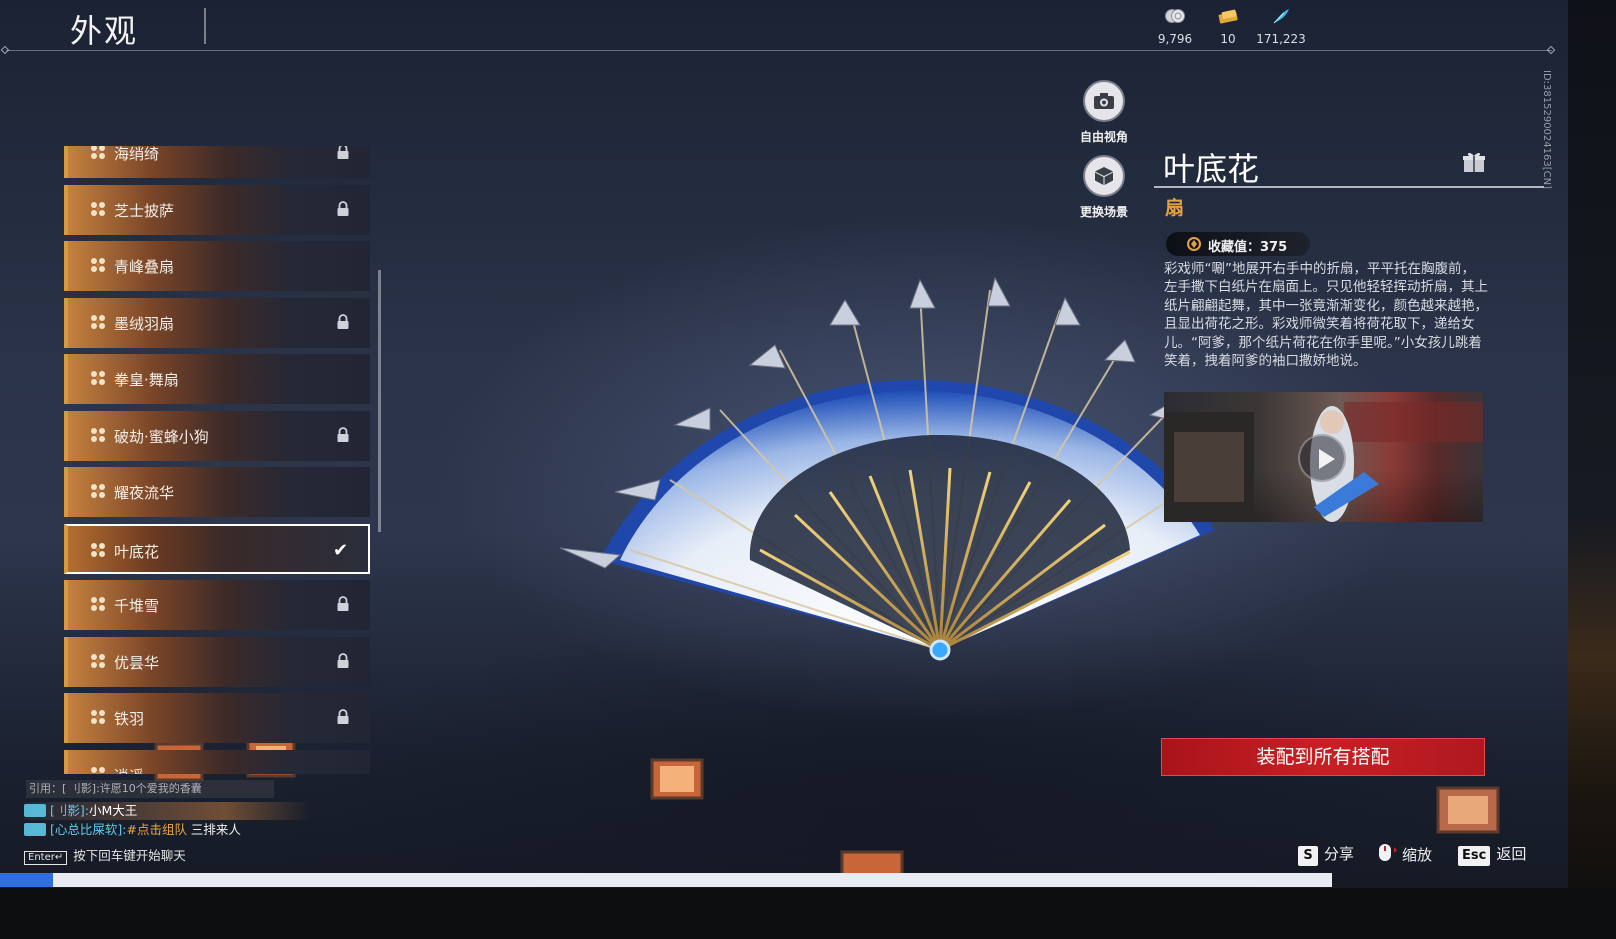 This screenshot has width=1616, height=939. I want to click on ticket-icon, so click(1228, 16).